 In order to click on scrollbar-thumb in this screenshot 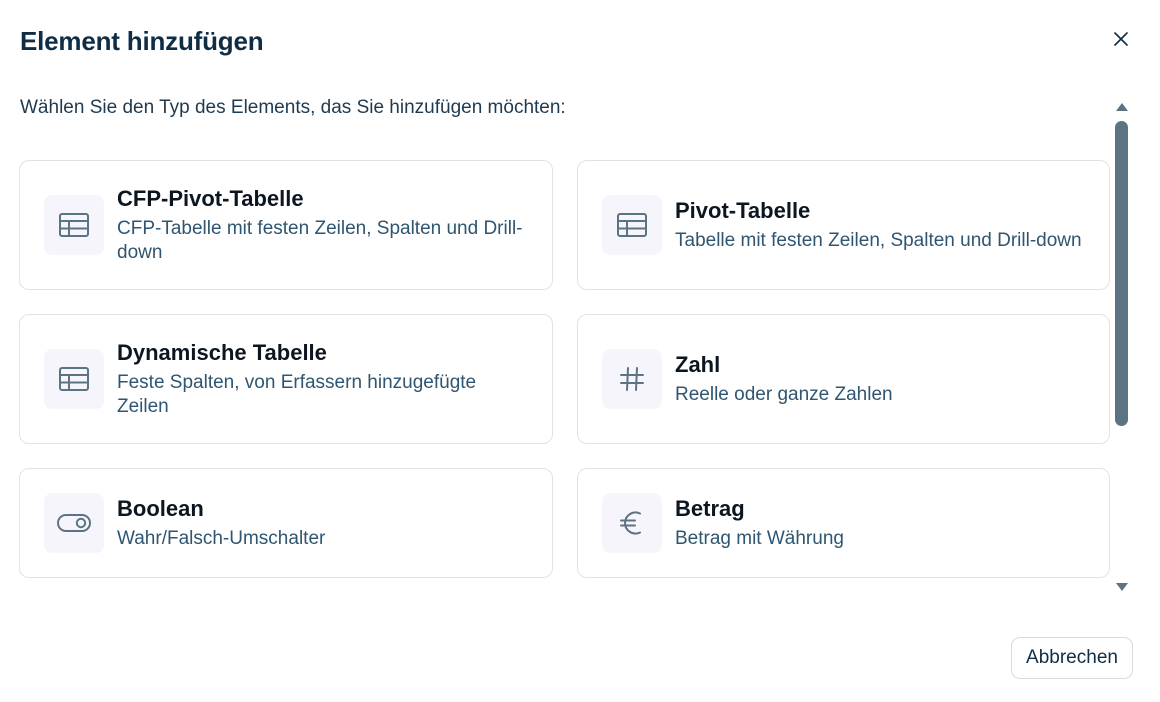, I will do `click(1121, 273)`.